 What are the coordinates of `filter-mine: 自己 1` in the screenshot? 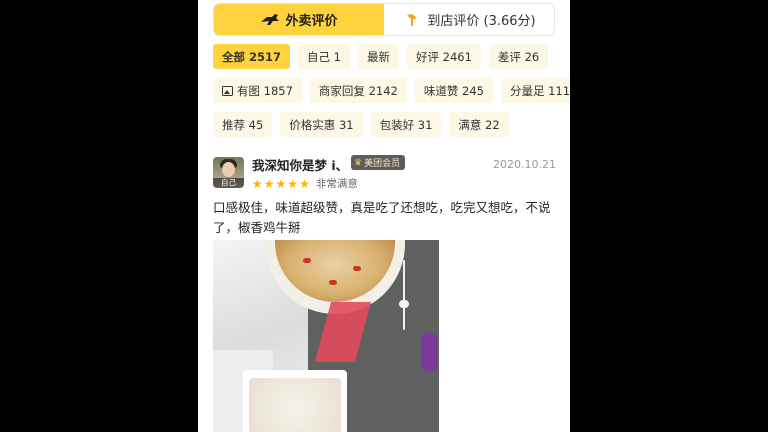 It's located at (324, 56).